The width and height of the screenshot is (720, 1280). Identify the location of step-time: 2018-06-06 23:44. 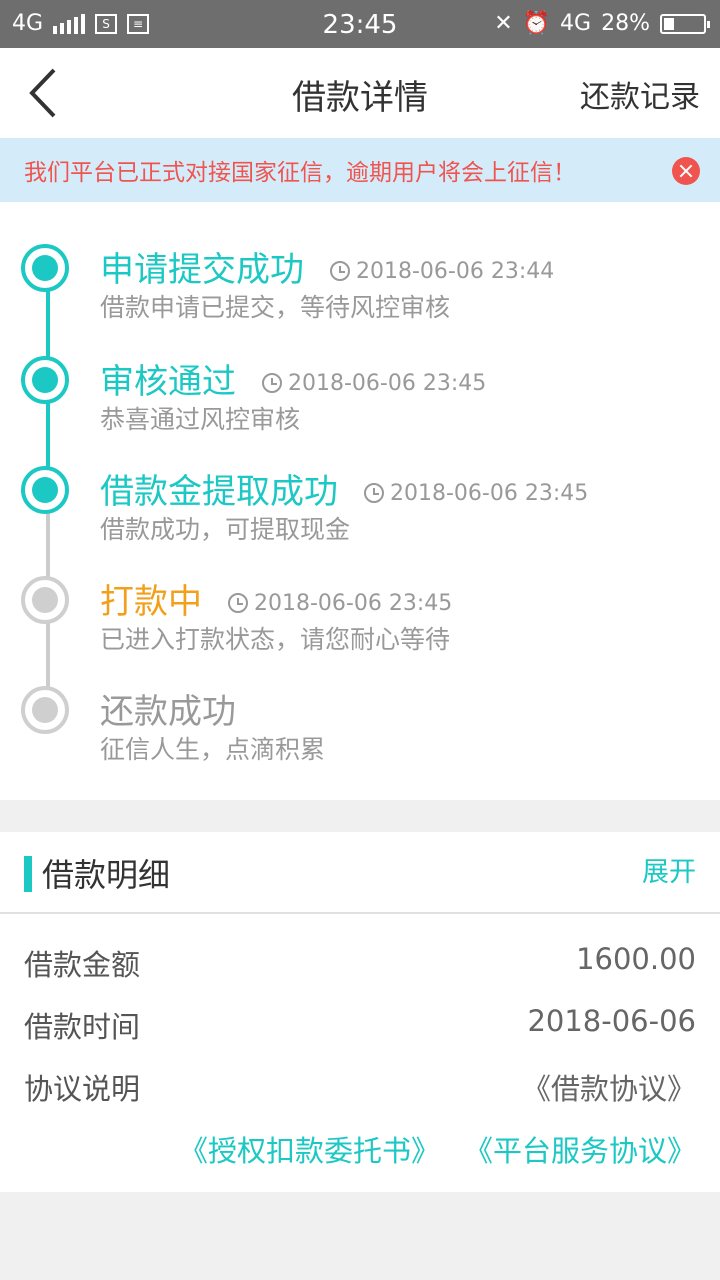
(455, 271).